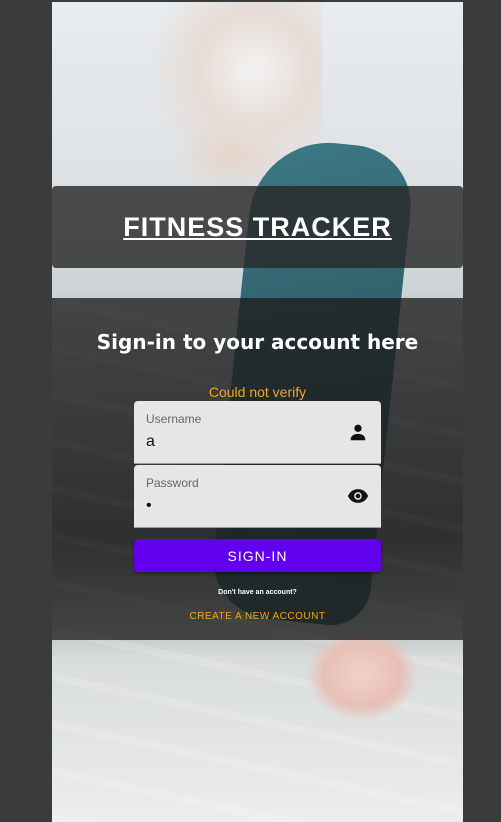 This screenshot has height=822, width=501. Describe the element at coordinates (257, 592) in the screenshot. I see `no-account-text: Don't have an account?` at that location.